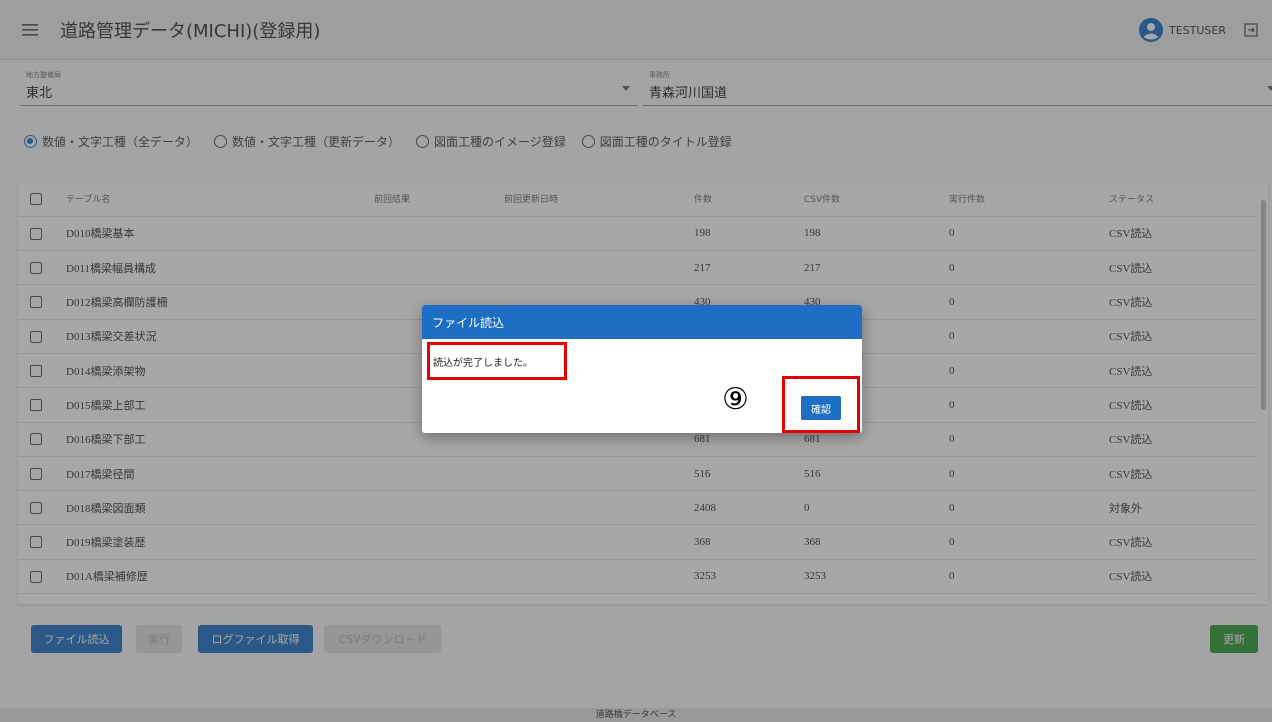 This screenshot has width=1272, height=722. I want to click on dialog-message: 読込が完了しました。, so click(483, 363).